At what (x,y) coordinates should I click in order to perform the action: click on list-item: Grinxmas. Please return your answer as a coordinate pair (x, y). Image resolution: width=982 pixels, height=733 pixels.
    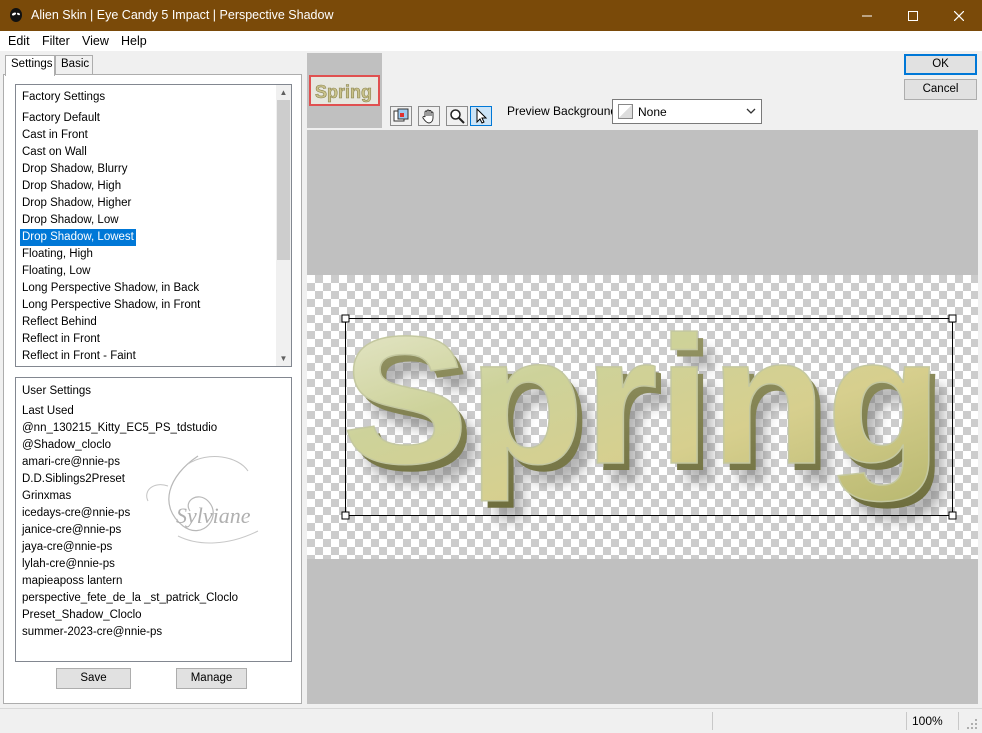
    Looking at the image, I should click on (46, 496).